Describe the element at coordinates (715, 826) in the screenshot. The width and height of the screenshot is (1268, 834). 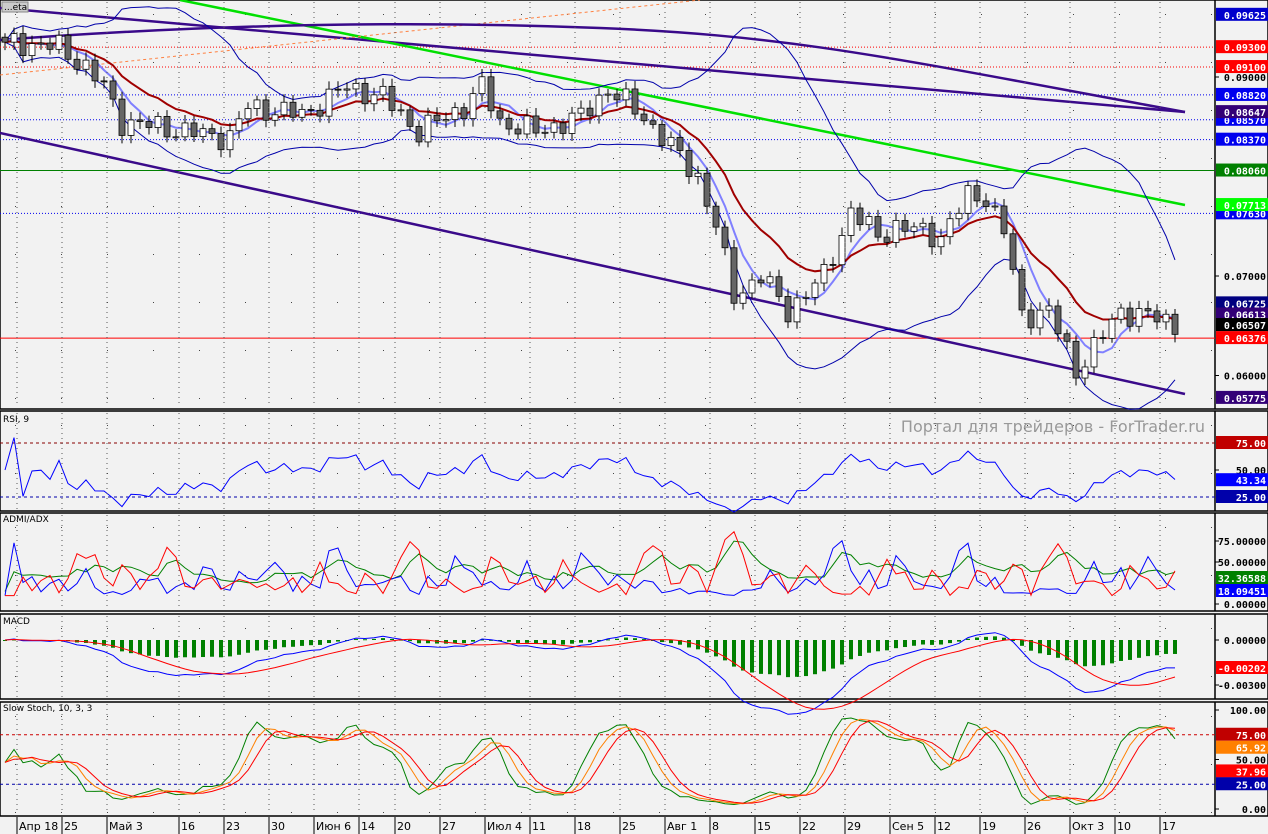
I see `date-label: 8` at that location.